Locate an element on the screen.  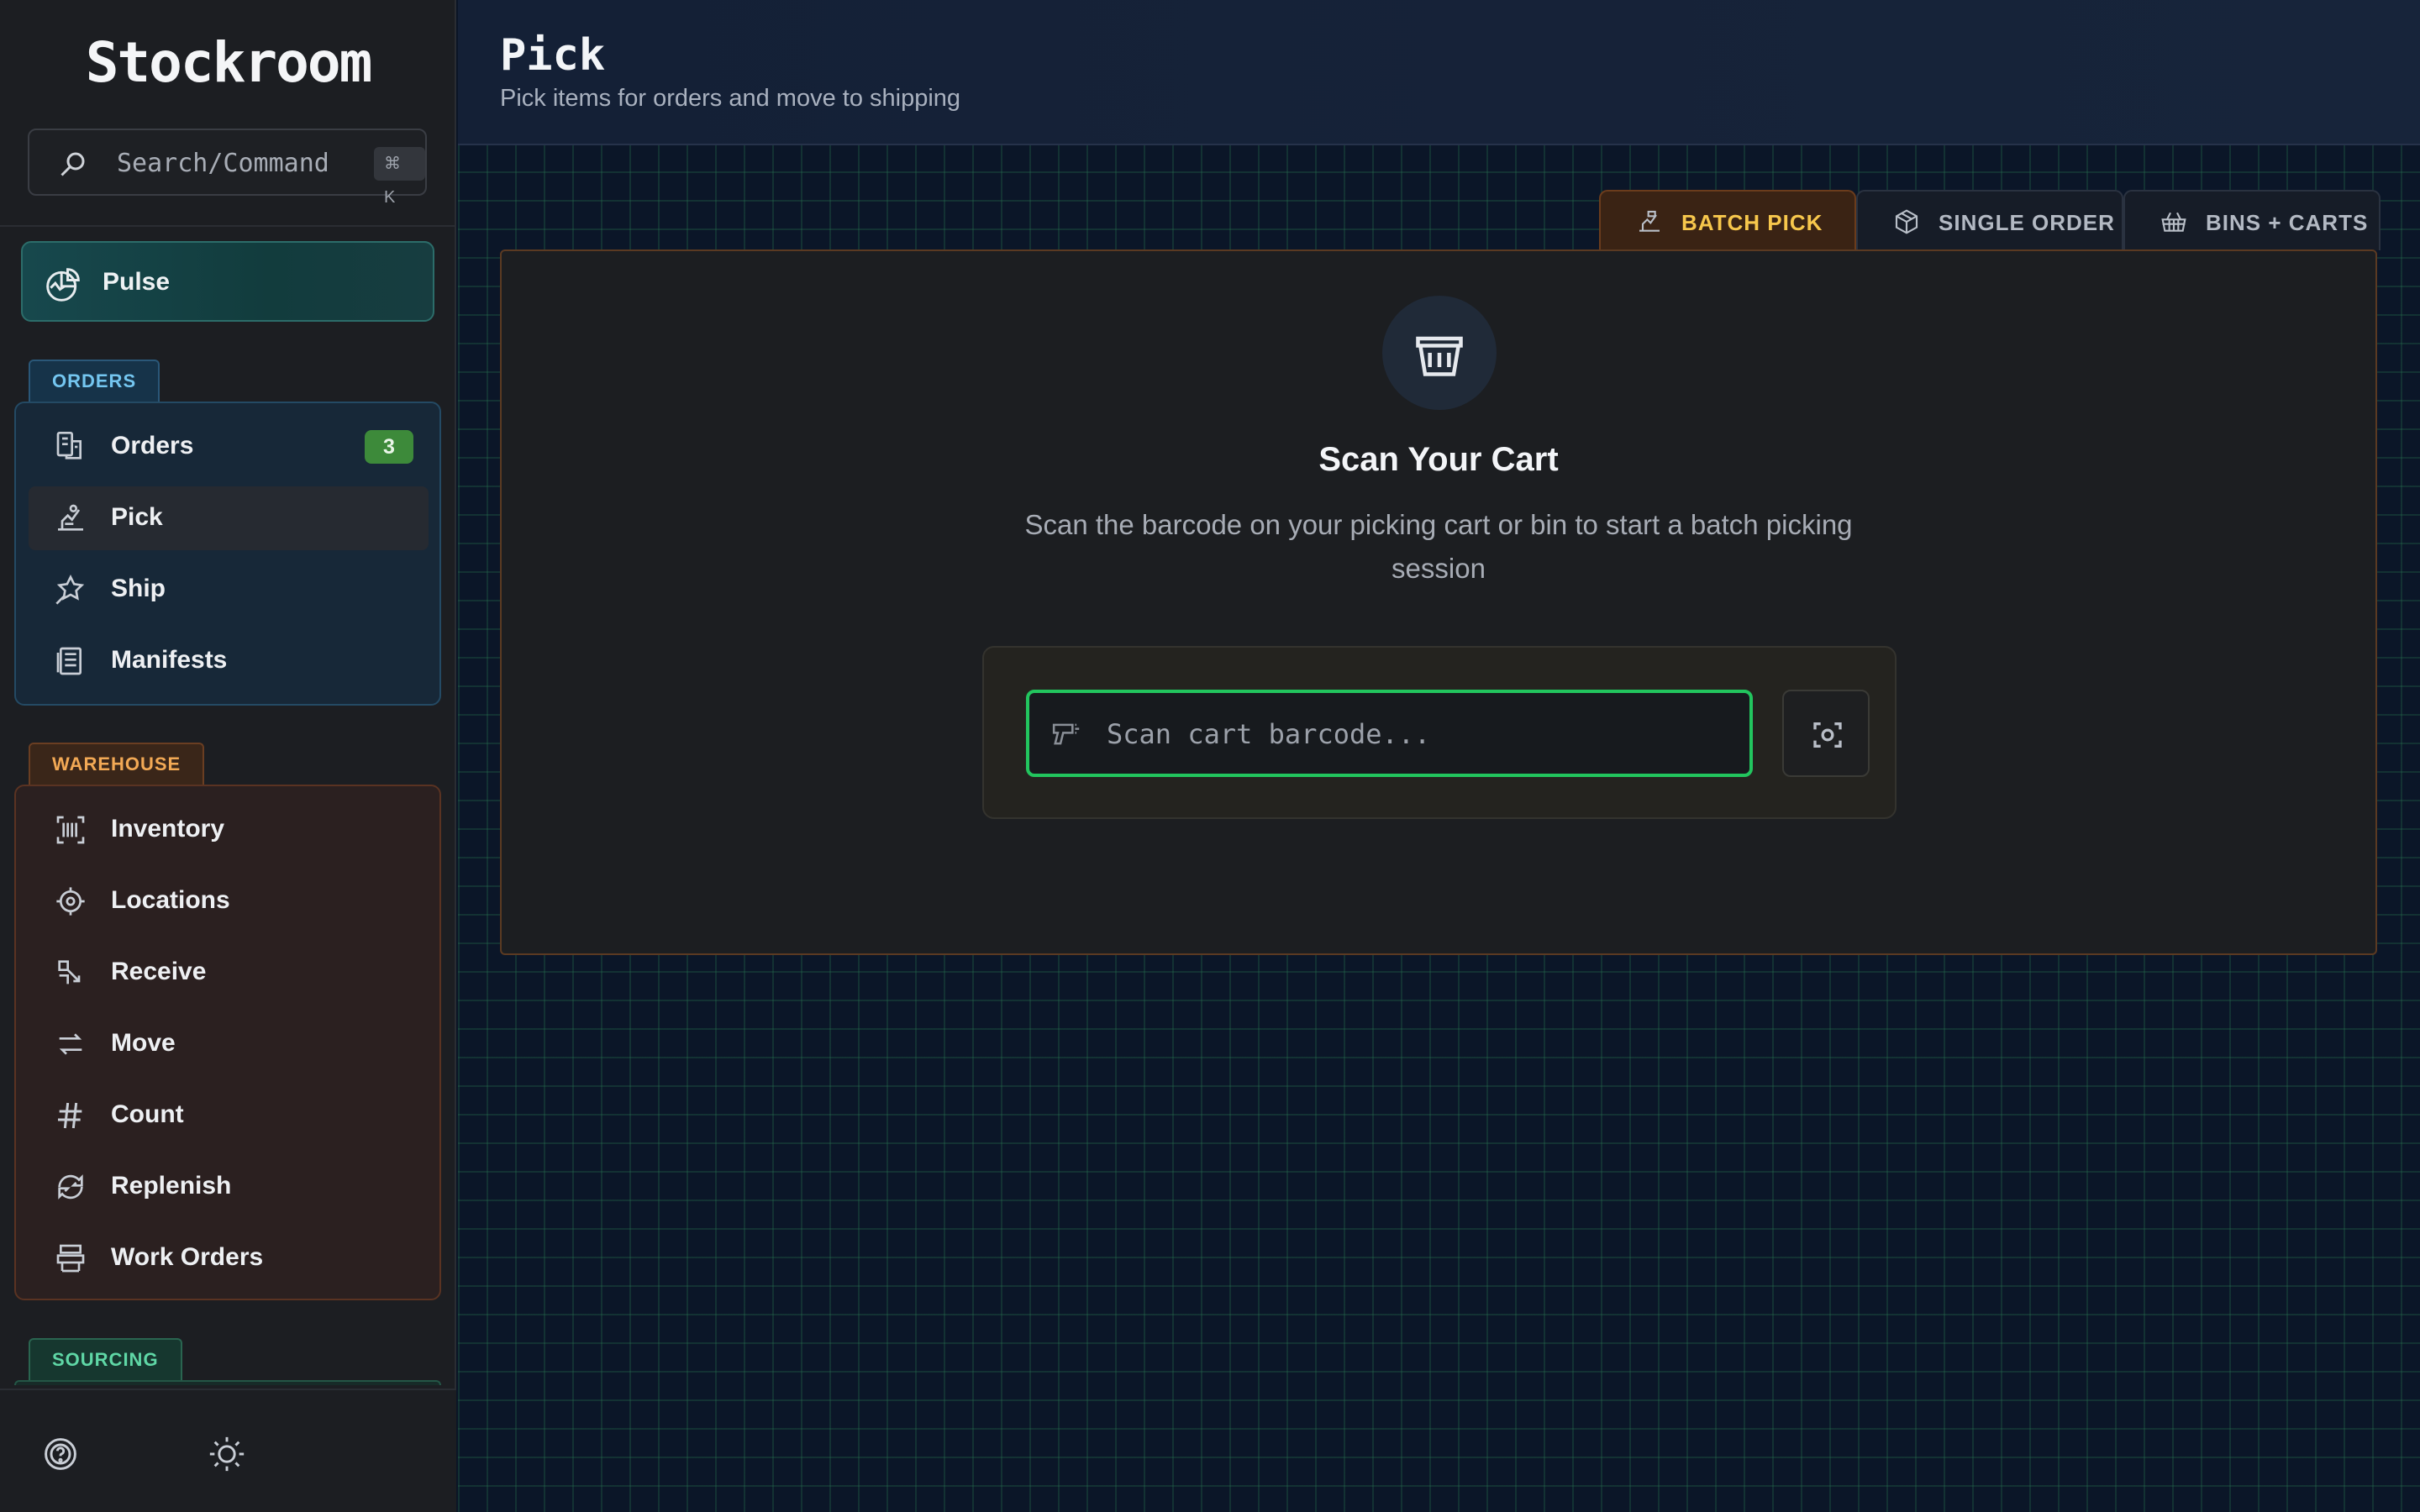
search-command-box: Search/Command ⌘ K is located at coordinates (227, 168).